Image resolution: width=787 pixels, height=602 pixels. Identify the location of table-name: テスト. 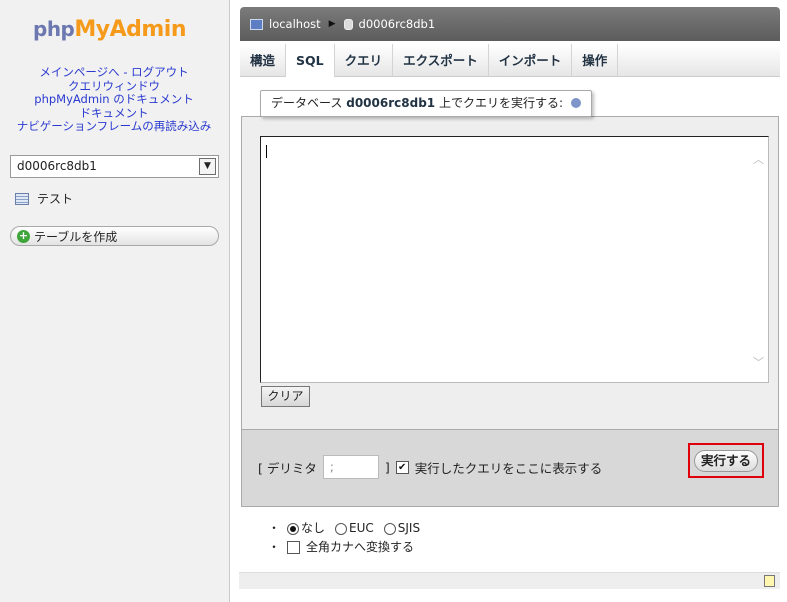
(55, 199).